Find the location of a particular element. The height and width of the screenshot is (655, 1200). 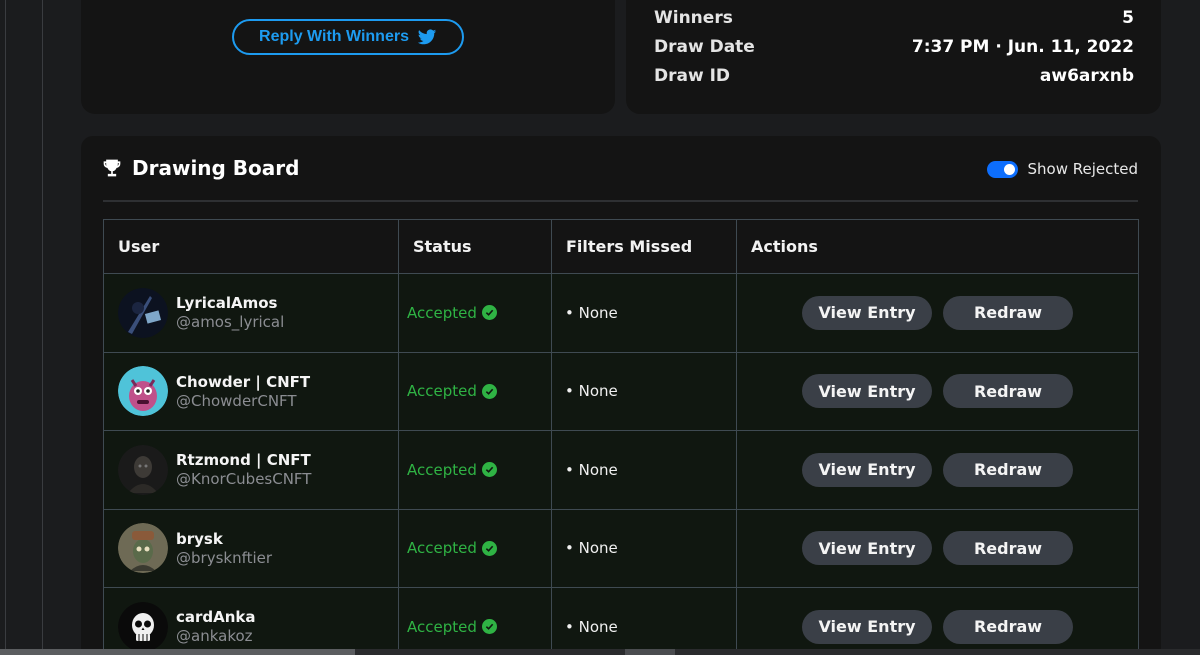

draw-date-value: 7:37 PM · Jun. 11, 2022 is located at coordinates (1022, 47).